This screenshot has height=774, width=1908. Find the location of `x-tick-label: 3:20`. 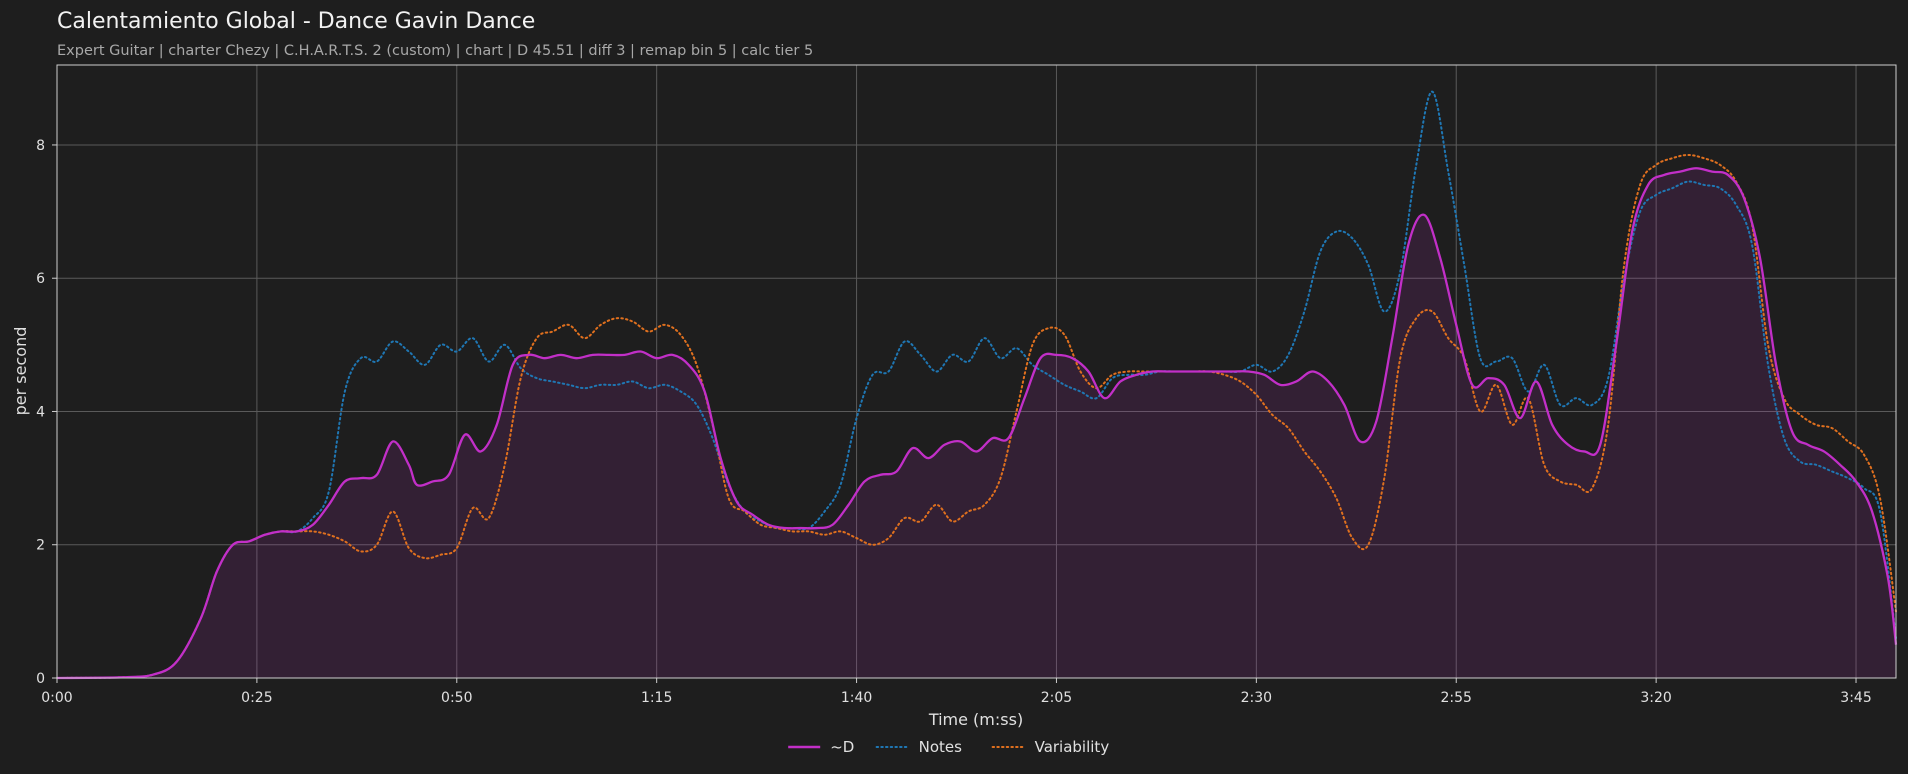

x-tick-label: 3:20 is located at coordinates (1655, 698).